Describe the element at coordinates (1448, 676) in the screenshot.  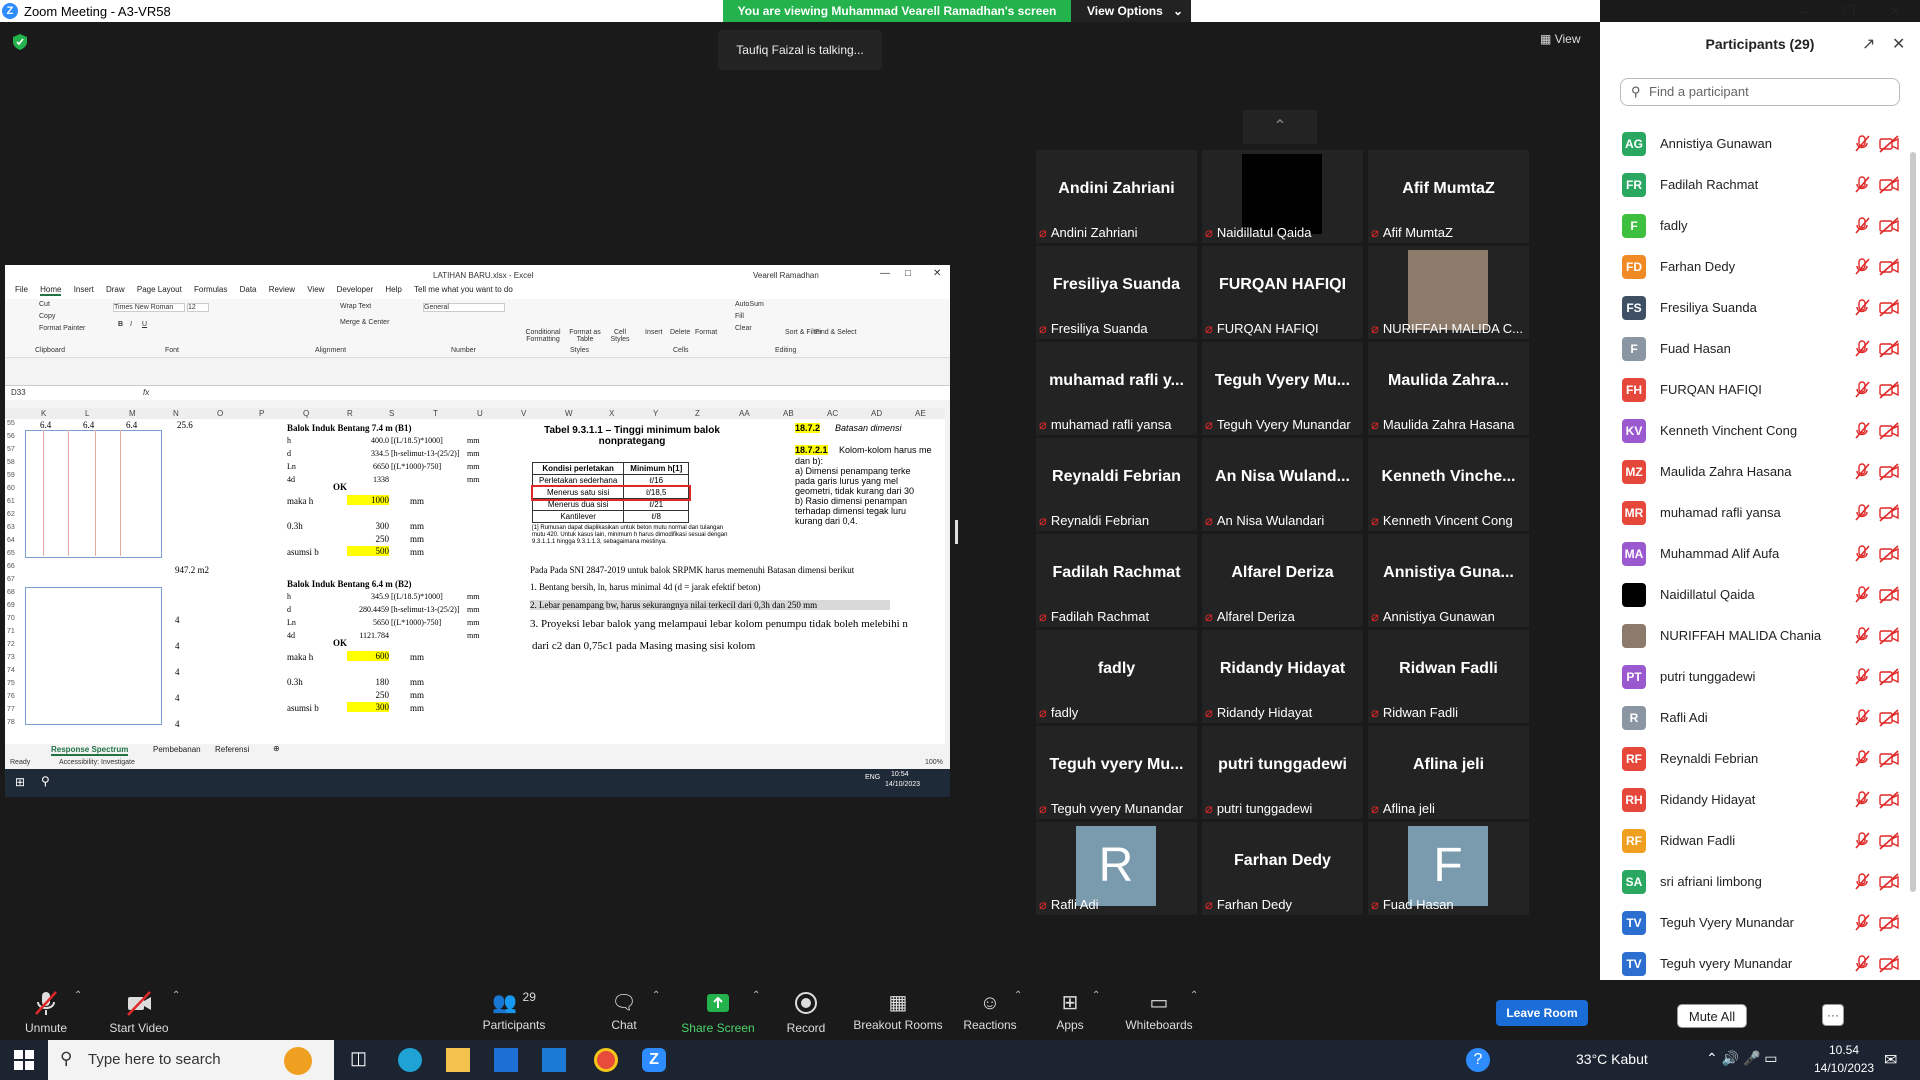
I see `video-tile: Ridwan Fadli ⌀ Ridwan Fadli` at that location.